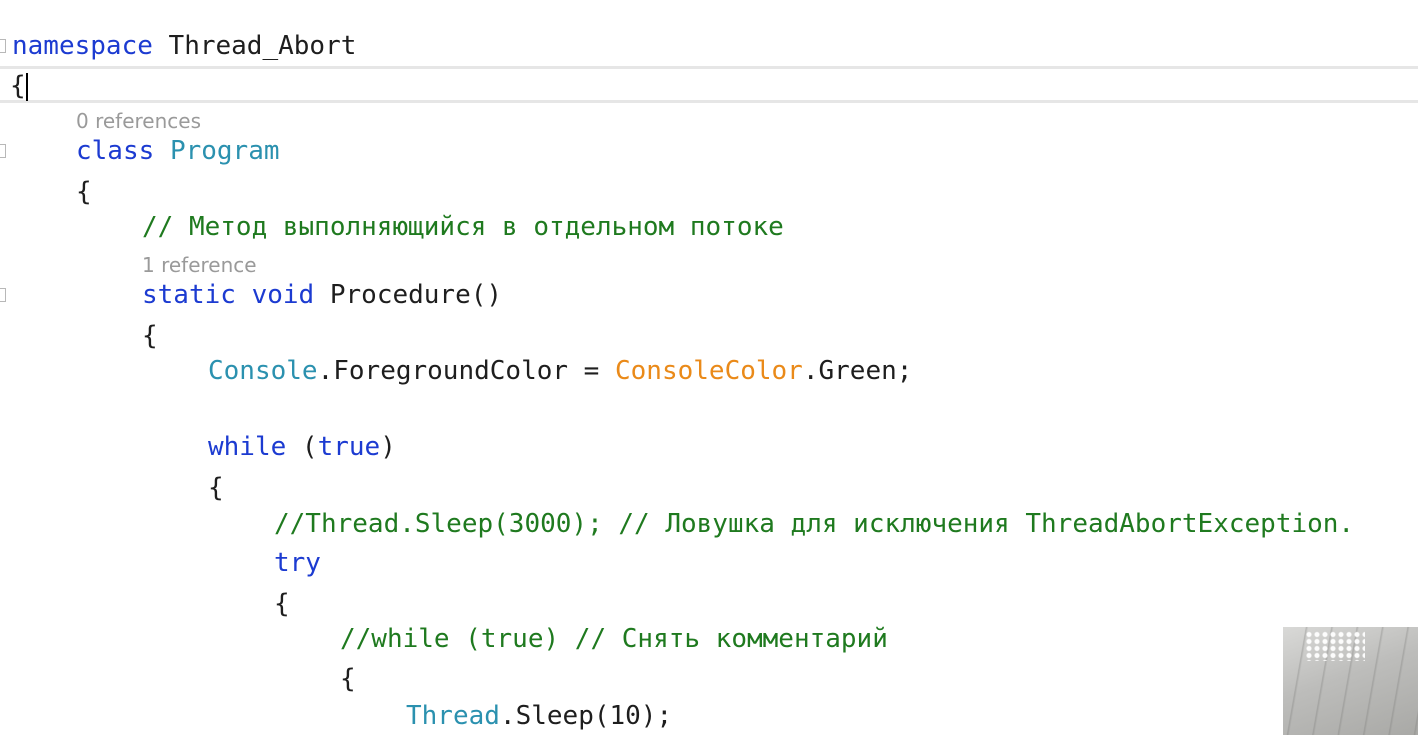 This screenshot has height=735, width=1418. I want to click on code-line-try: try, so click(297, 563).